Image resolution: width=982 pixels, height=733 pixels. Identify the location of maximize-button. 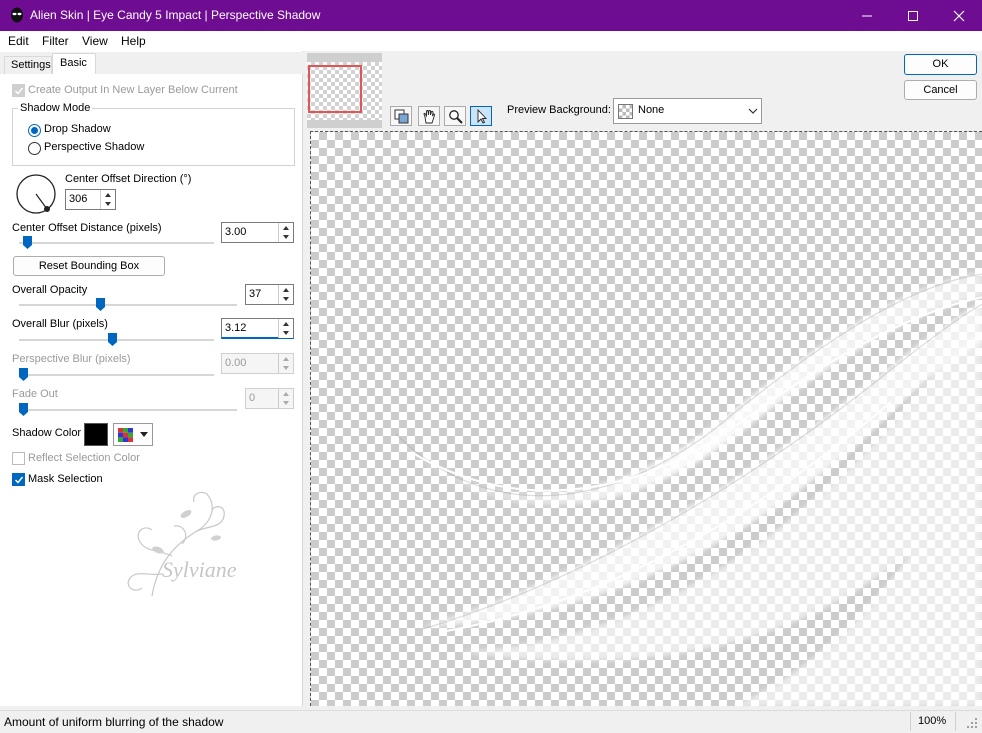
(913, 15).